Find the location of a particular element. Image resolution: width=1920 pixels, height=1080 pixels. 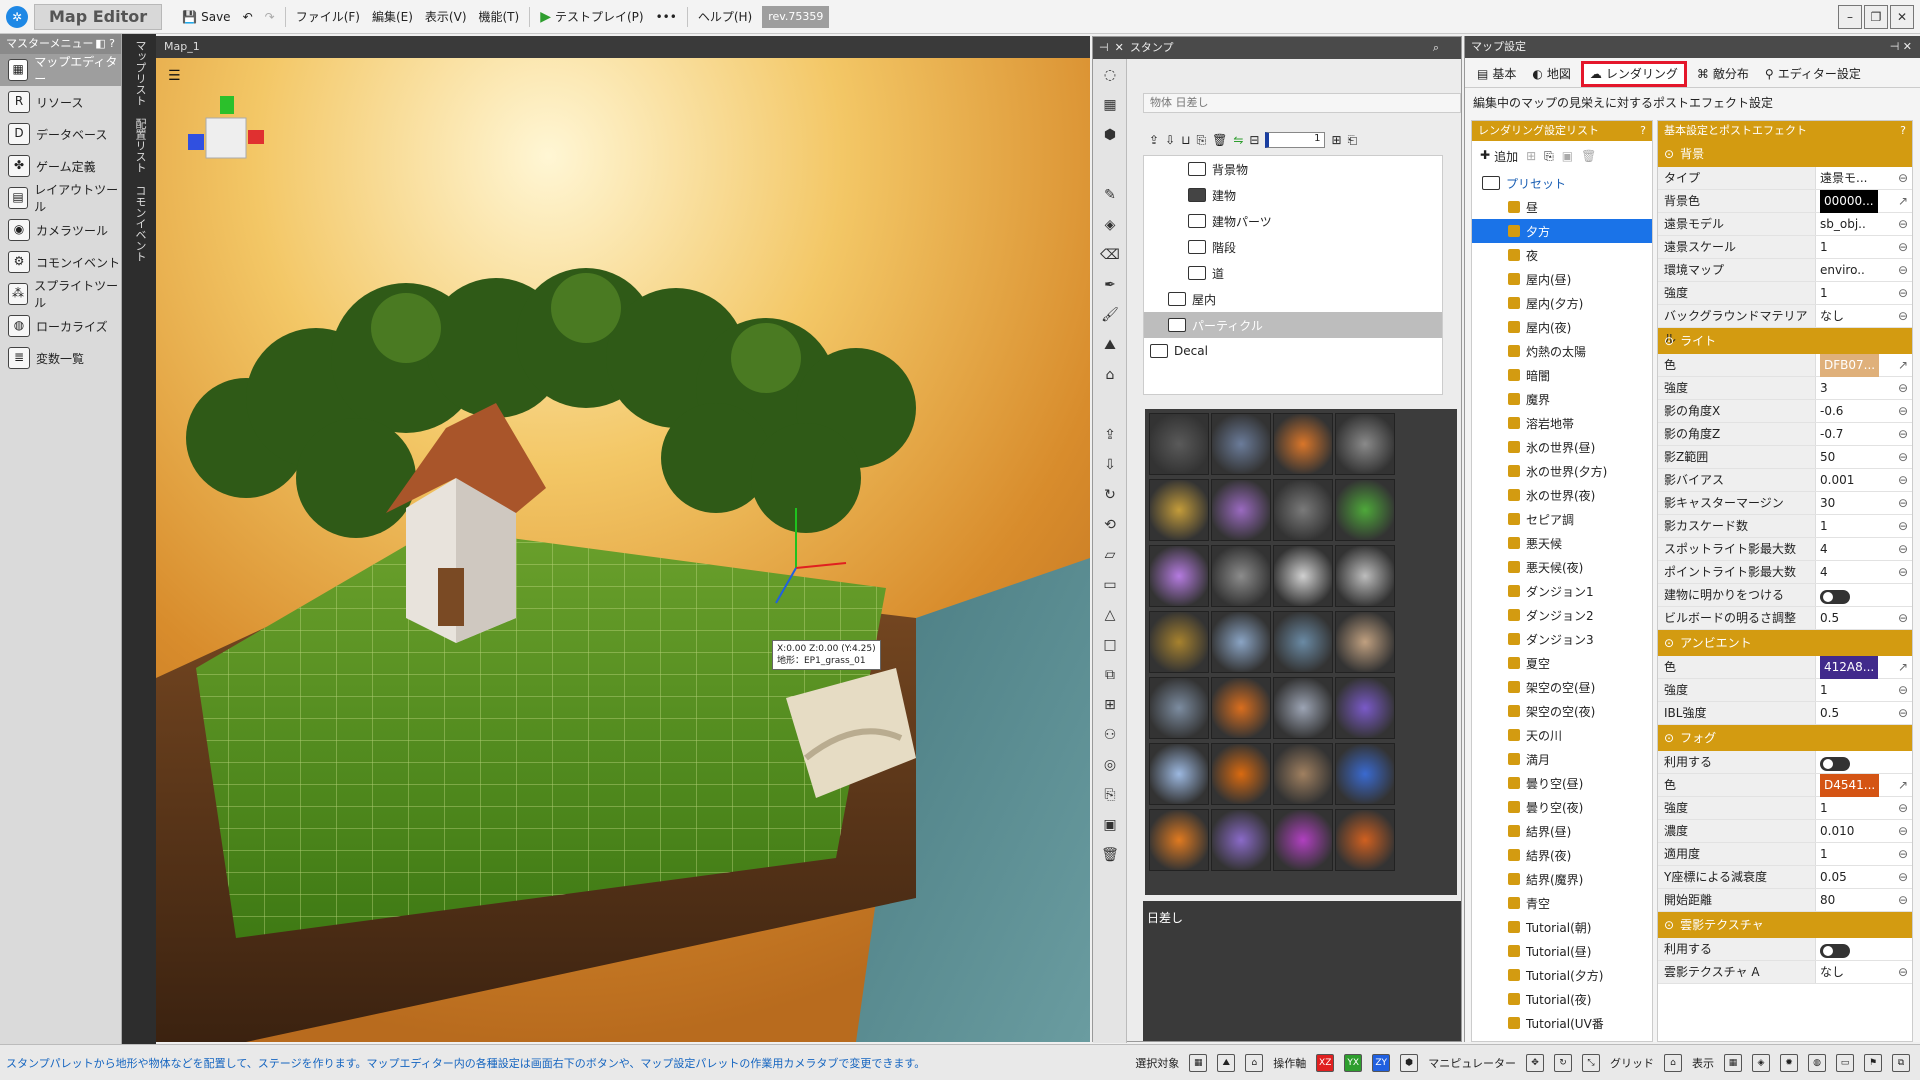

menu-file: ファイル(F) is located at coordinates (328, 17).